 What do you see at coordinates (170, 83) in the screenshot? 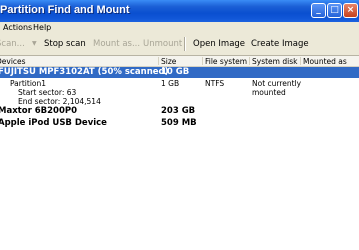
I see `partition-size: 1 GB` at bounding box center [170, 83].